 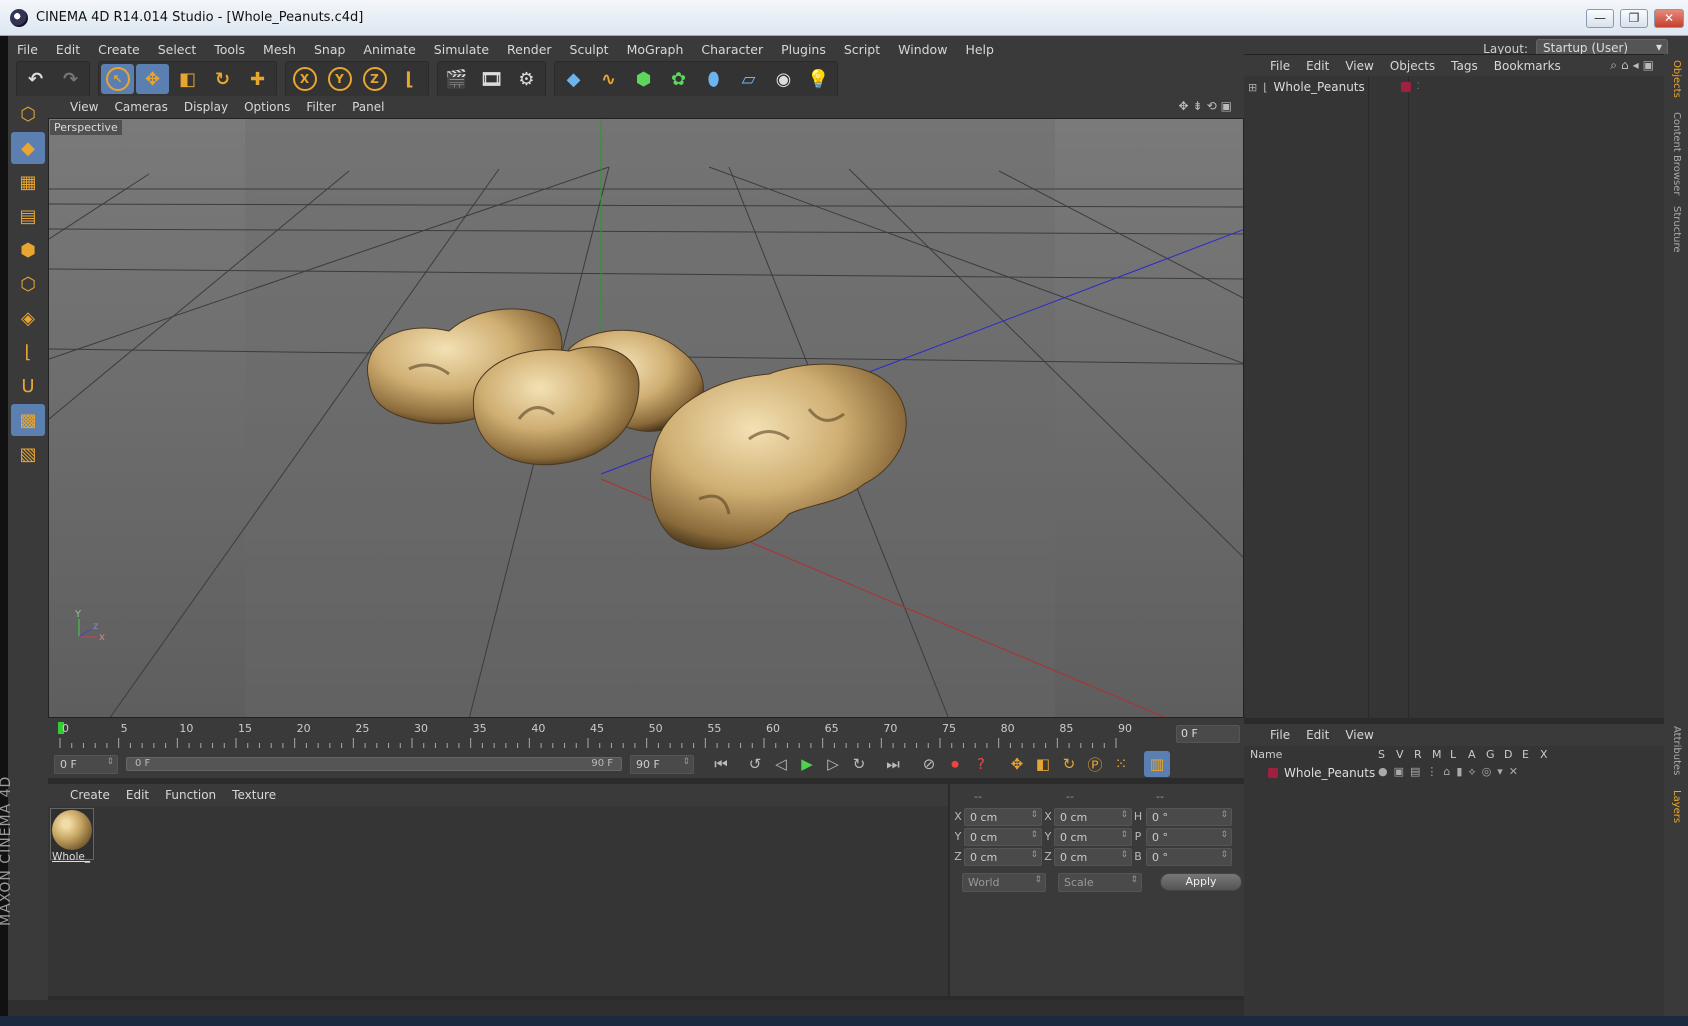 What do you see at coordinates (1418, 87) in the screenshot?
I see `visibility-dots-icon: ⁚` at bounding box center [1418, 87].